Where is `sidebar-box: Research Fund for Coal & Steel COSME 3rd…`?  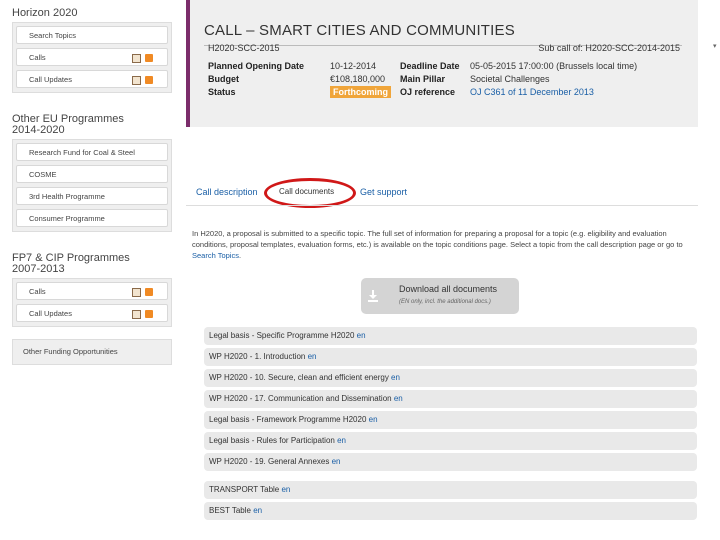
sidebar-box: Research Fund for Coal & Steel COSME 3rd… is located at coordinates (92, 185).